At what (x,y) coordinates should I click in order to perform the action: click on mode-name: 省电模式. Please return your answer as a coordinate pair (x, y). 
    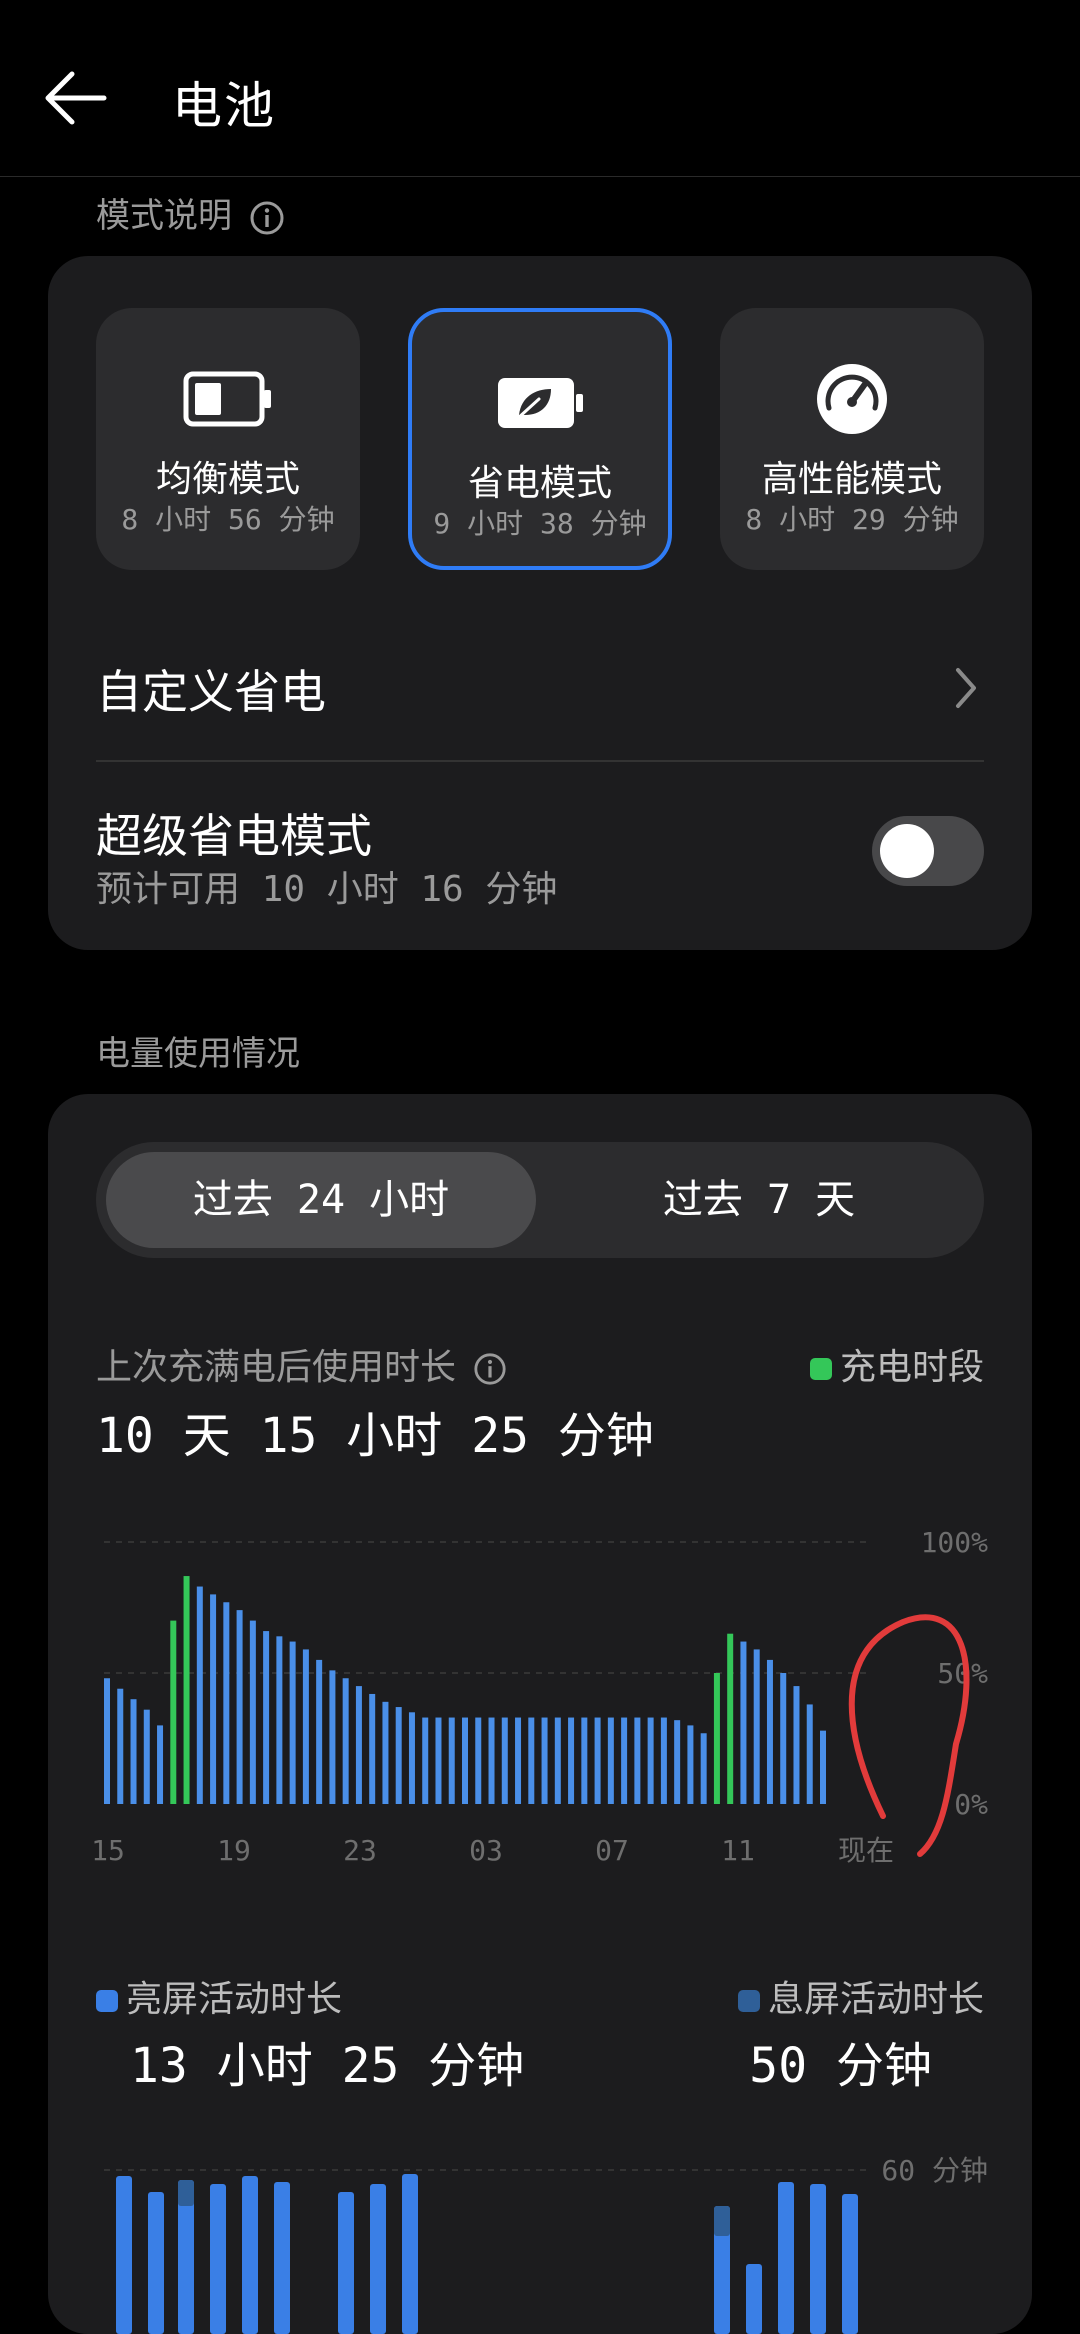
    Looking at the image, I should click on (539, 483).